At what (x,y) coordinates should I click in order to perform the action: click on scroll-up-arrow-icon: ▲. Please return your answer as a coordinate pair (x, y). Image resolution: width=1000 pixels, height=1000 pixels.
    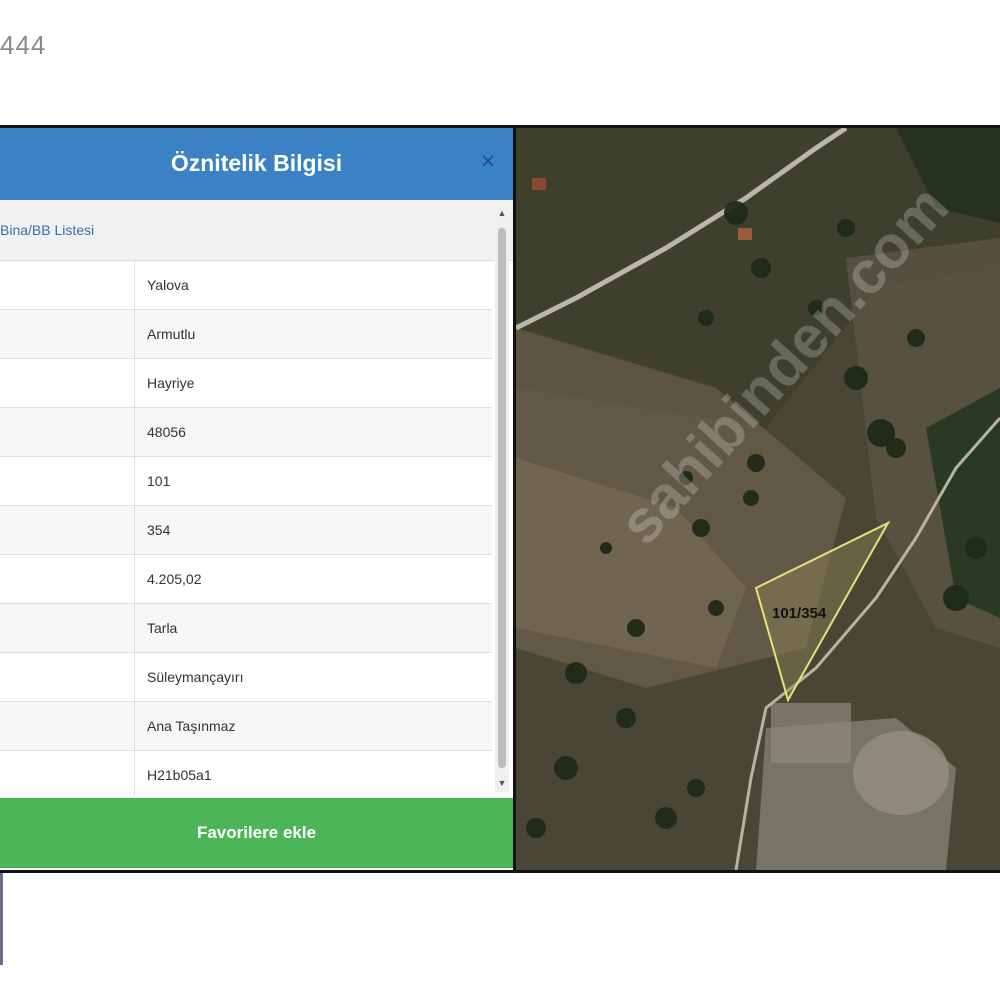
    Looking at the image, I should click on (502, 215).